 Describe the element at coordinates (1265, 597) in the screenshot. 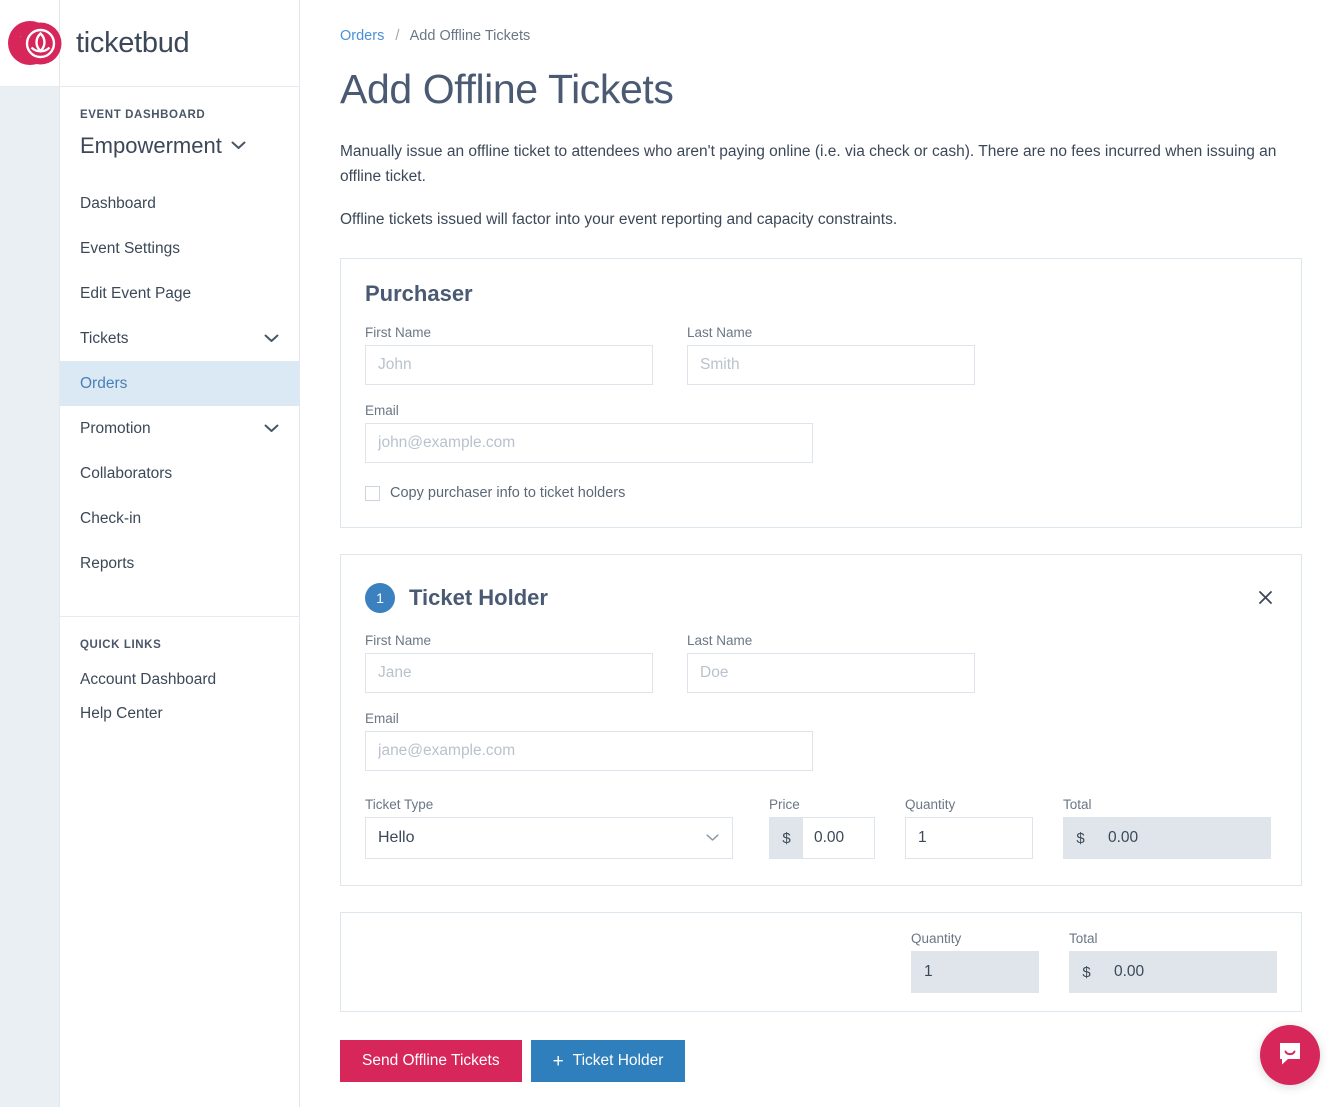

I see `close-icon` at that location.